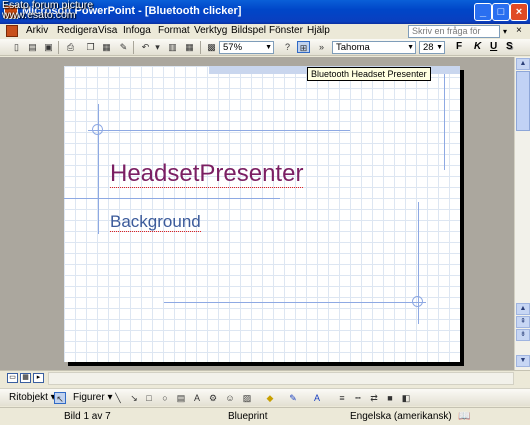 The width and height of the screenshot is (530, 425). I want to click on fill-color-icon: ◆, so click(270, 398).